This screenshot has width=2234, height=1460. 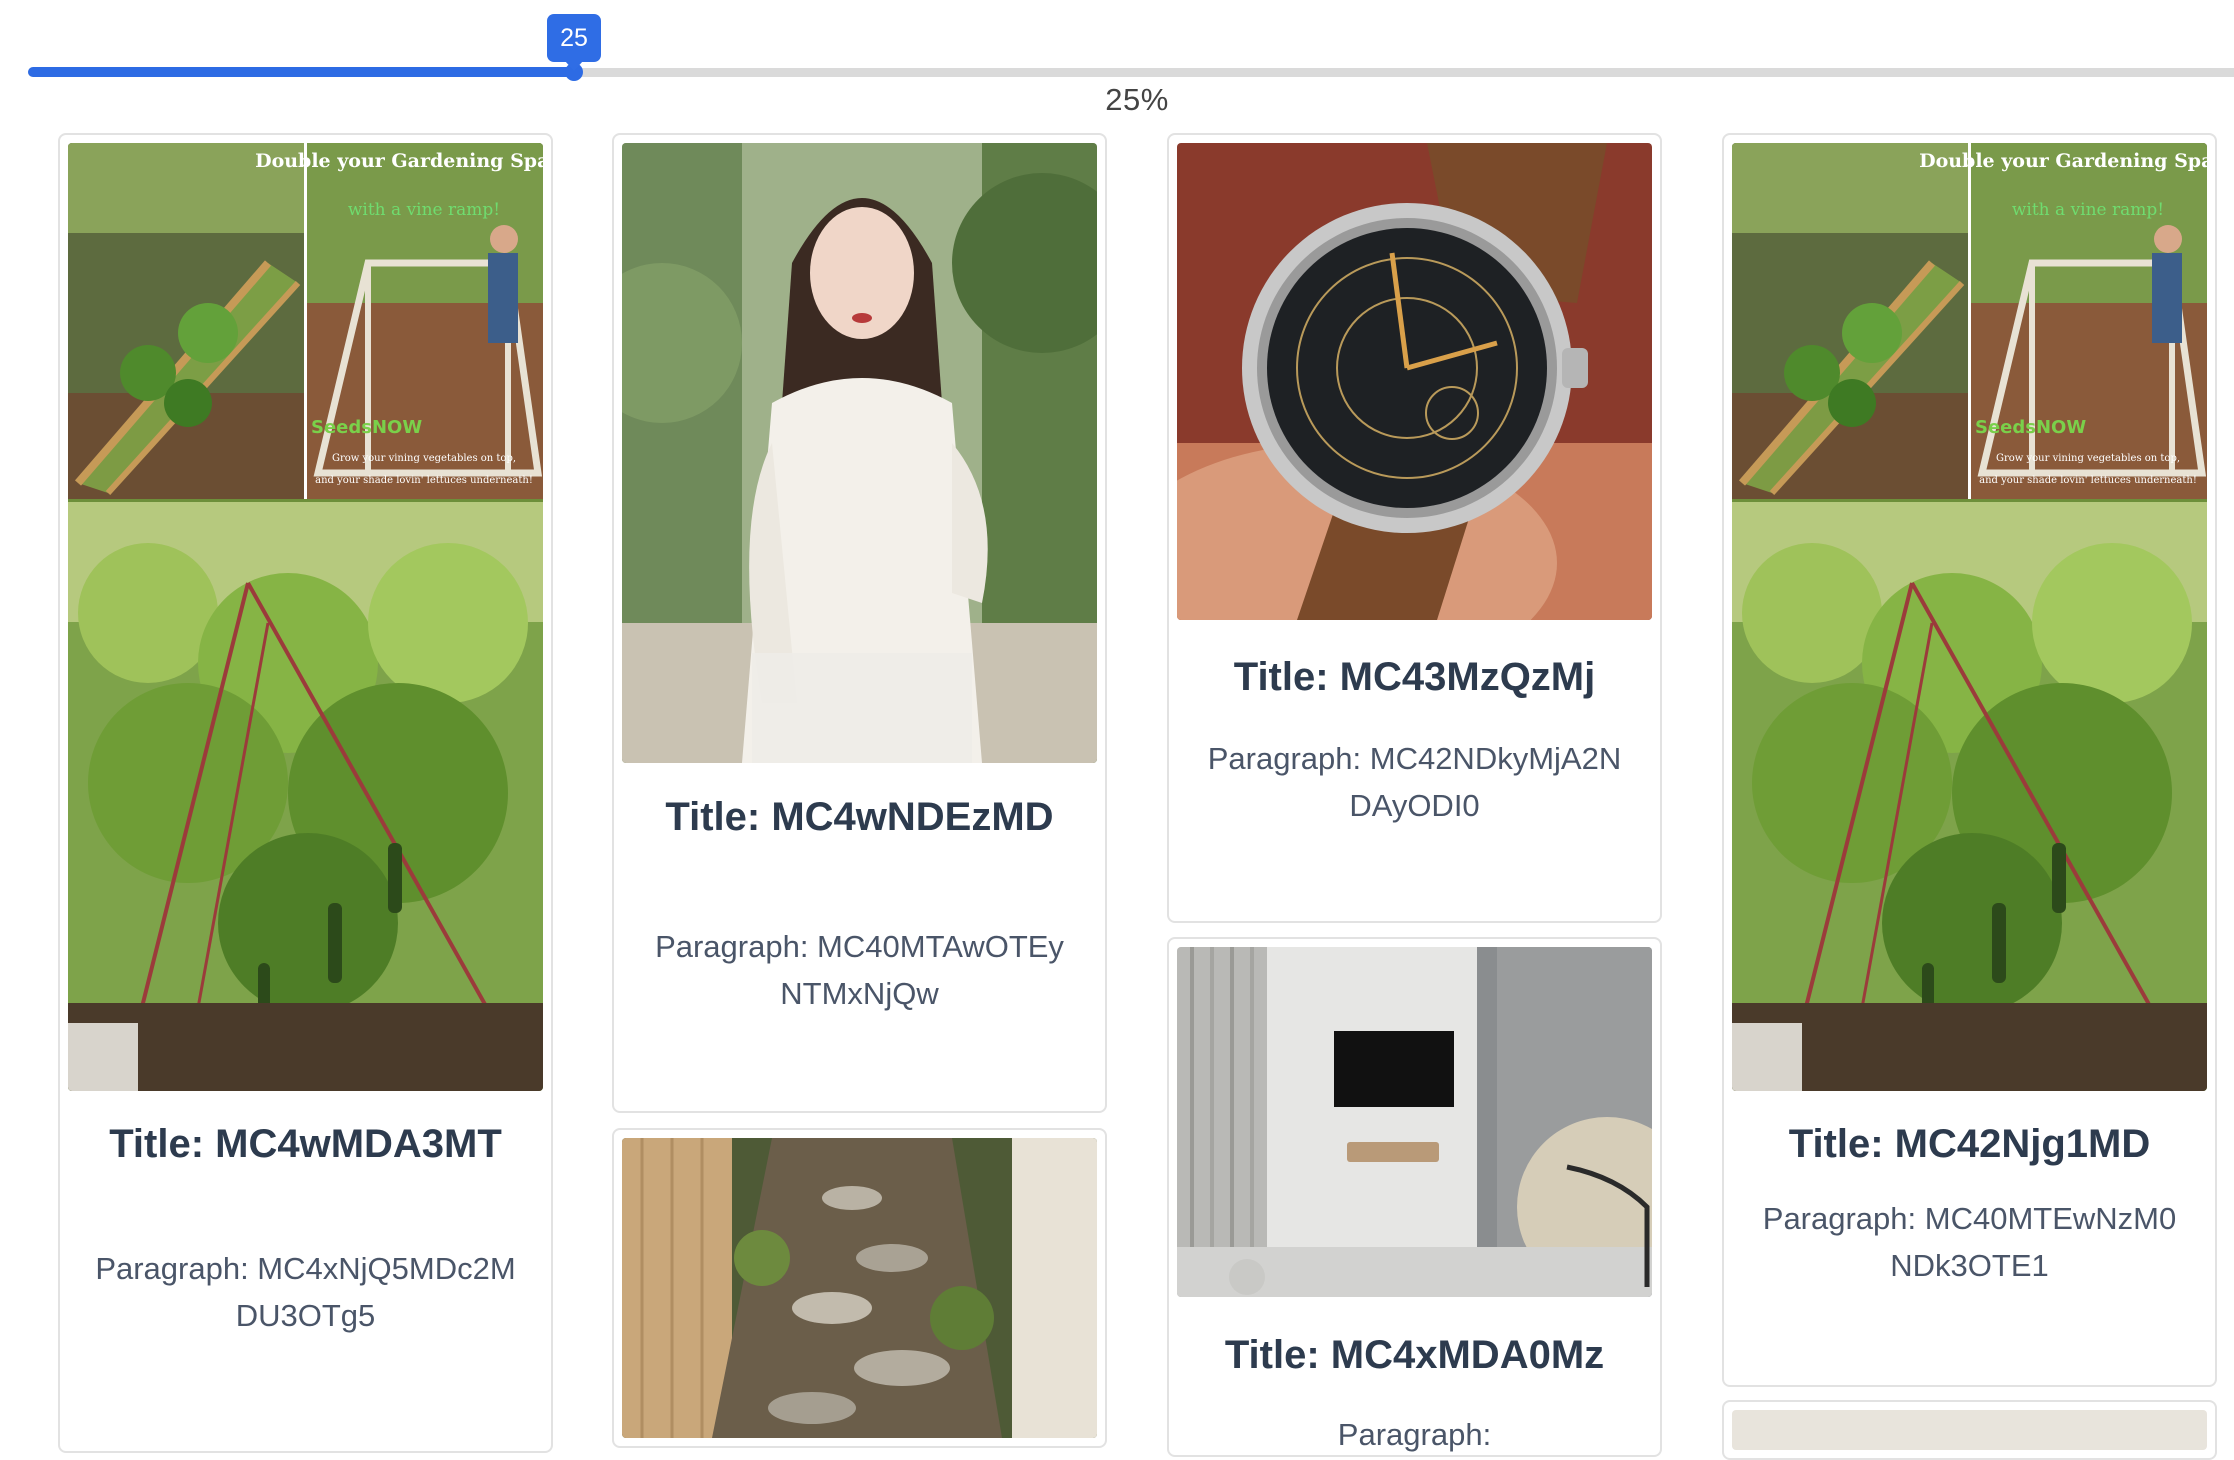 What do you see at coordinates (1414, 1434) in the screenshot?
I see `card-paragraph: Paragraph:` at bounding box center [1414, 1434].